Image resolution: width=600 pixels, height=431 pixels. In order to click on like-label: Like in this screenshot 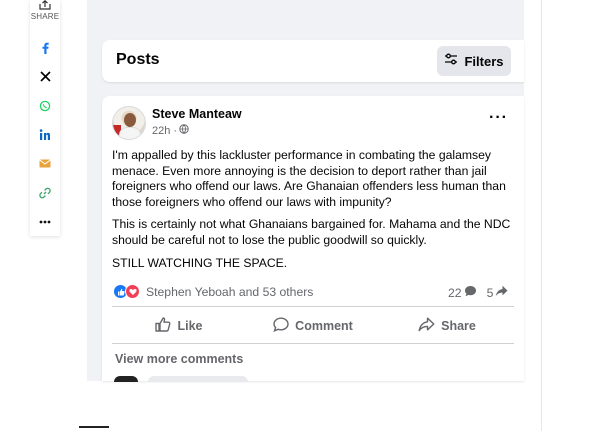, I will do `click(190, 326)`.